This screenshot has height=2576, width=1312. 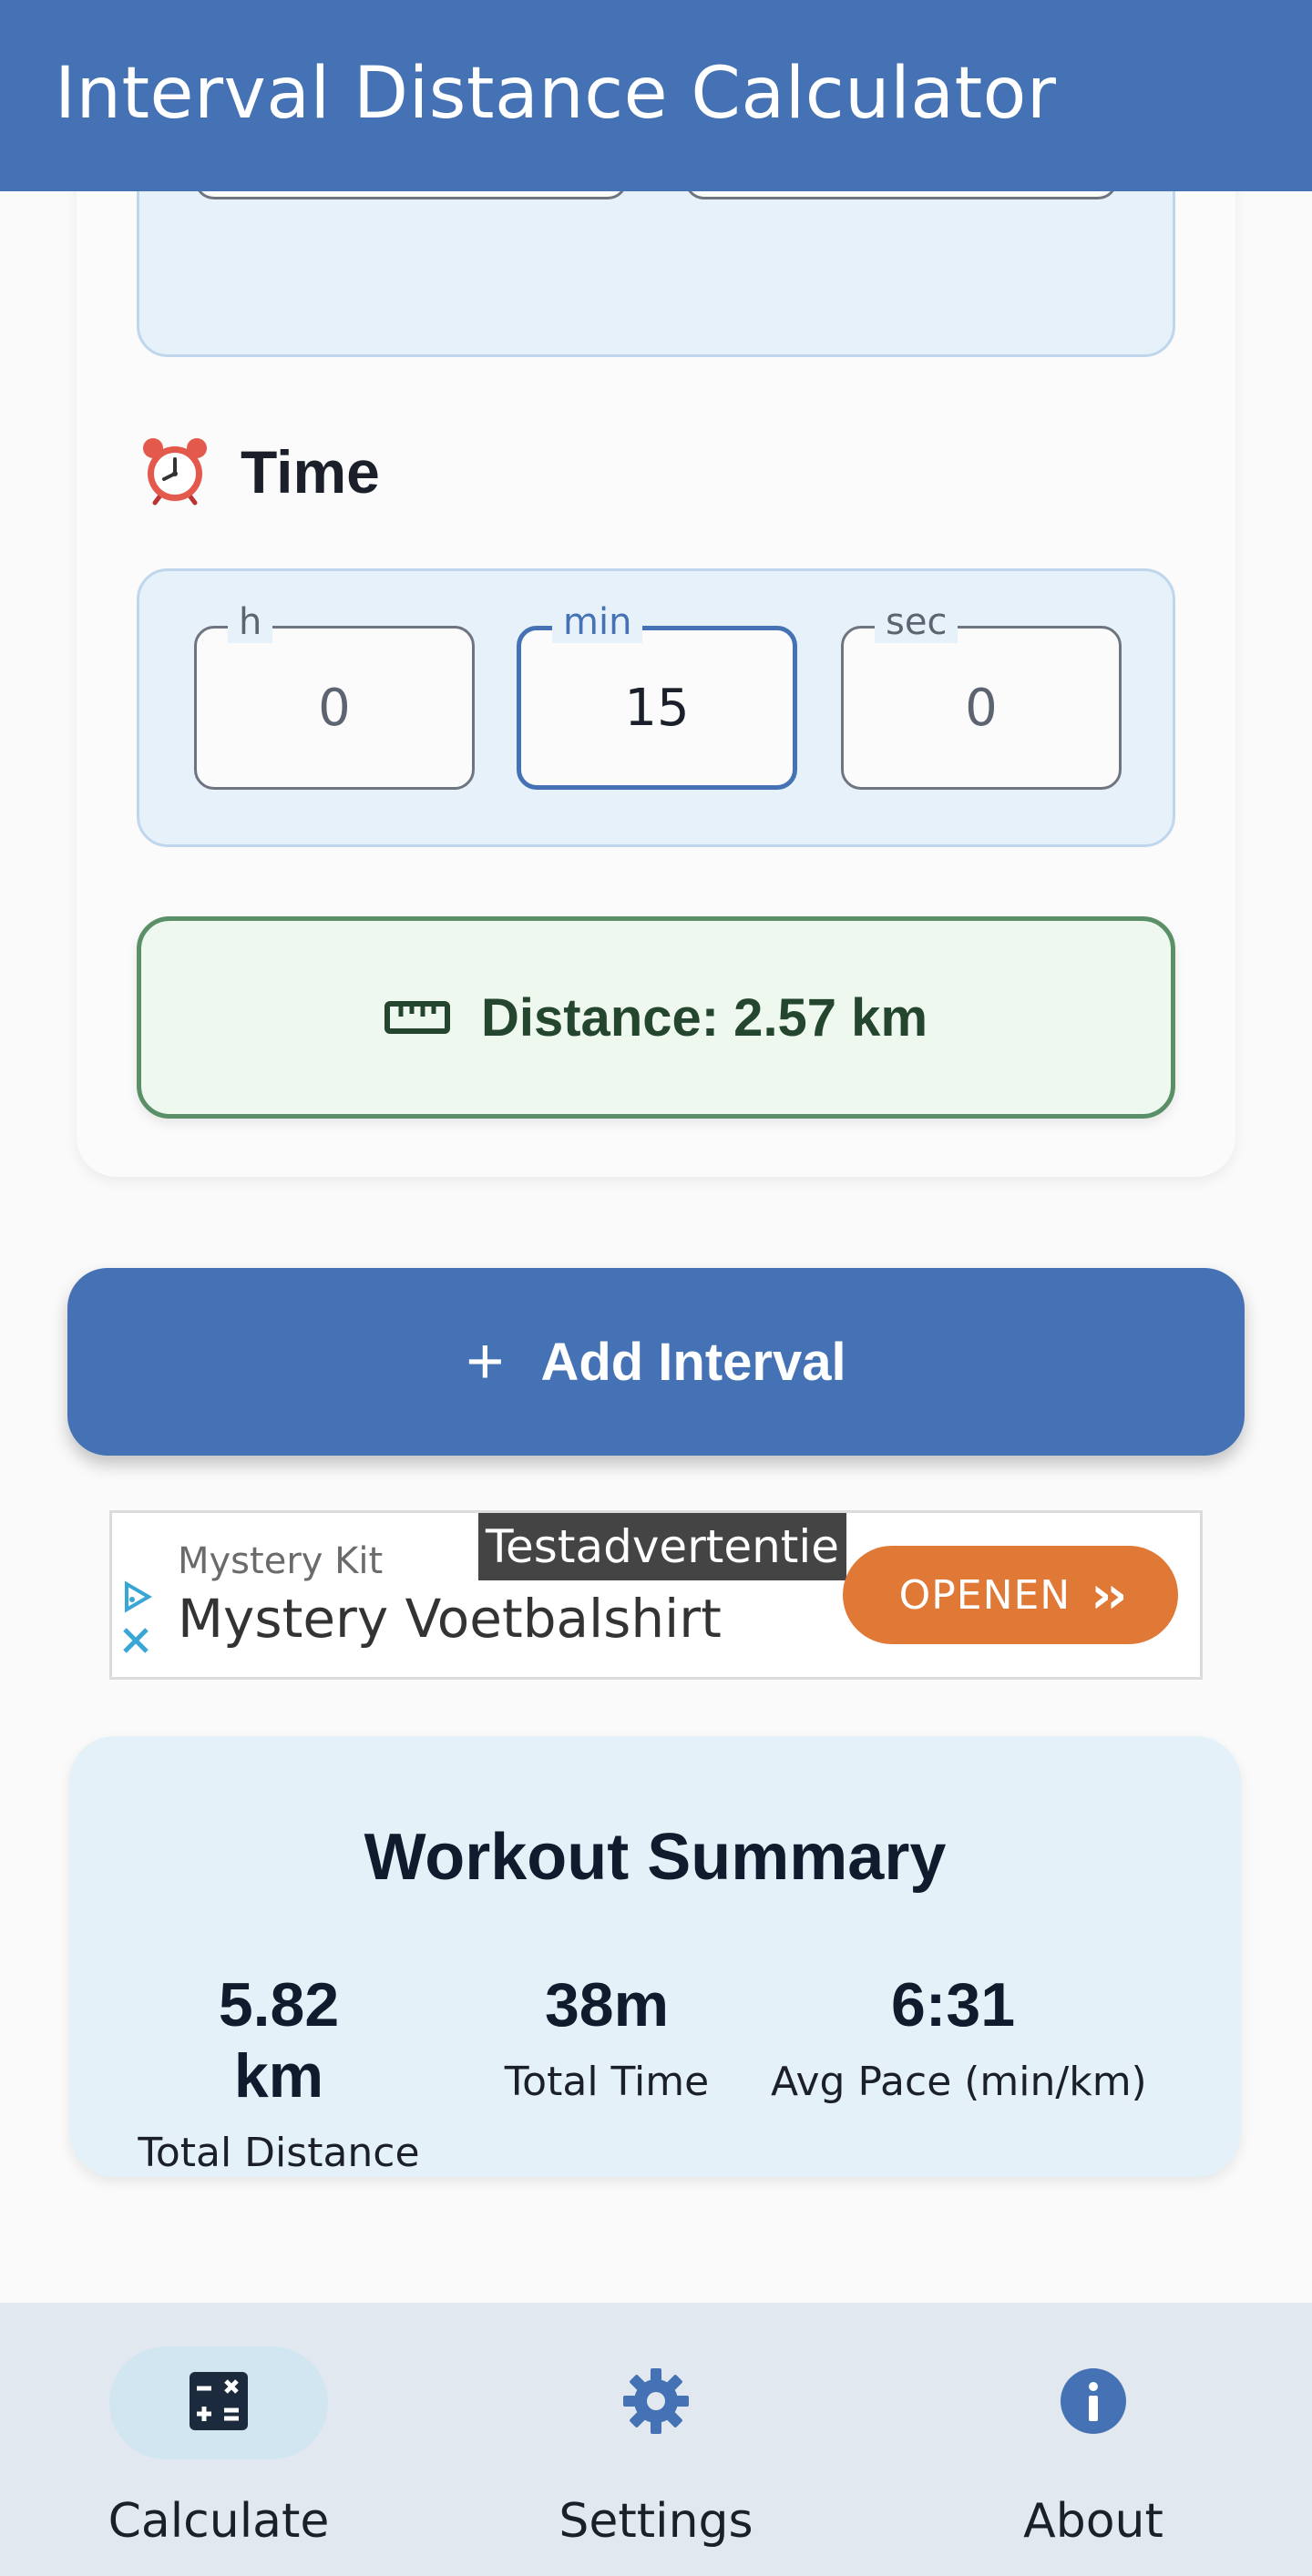 I want to click on ad-open-label: OPENEN, so click(x=985, y=1595).